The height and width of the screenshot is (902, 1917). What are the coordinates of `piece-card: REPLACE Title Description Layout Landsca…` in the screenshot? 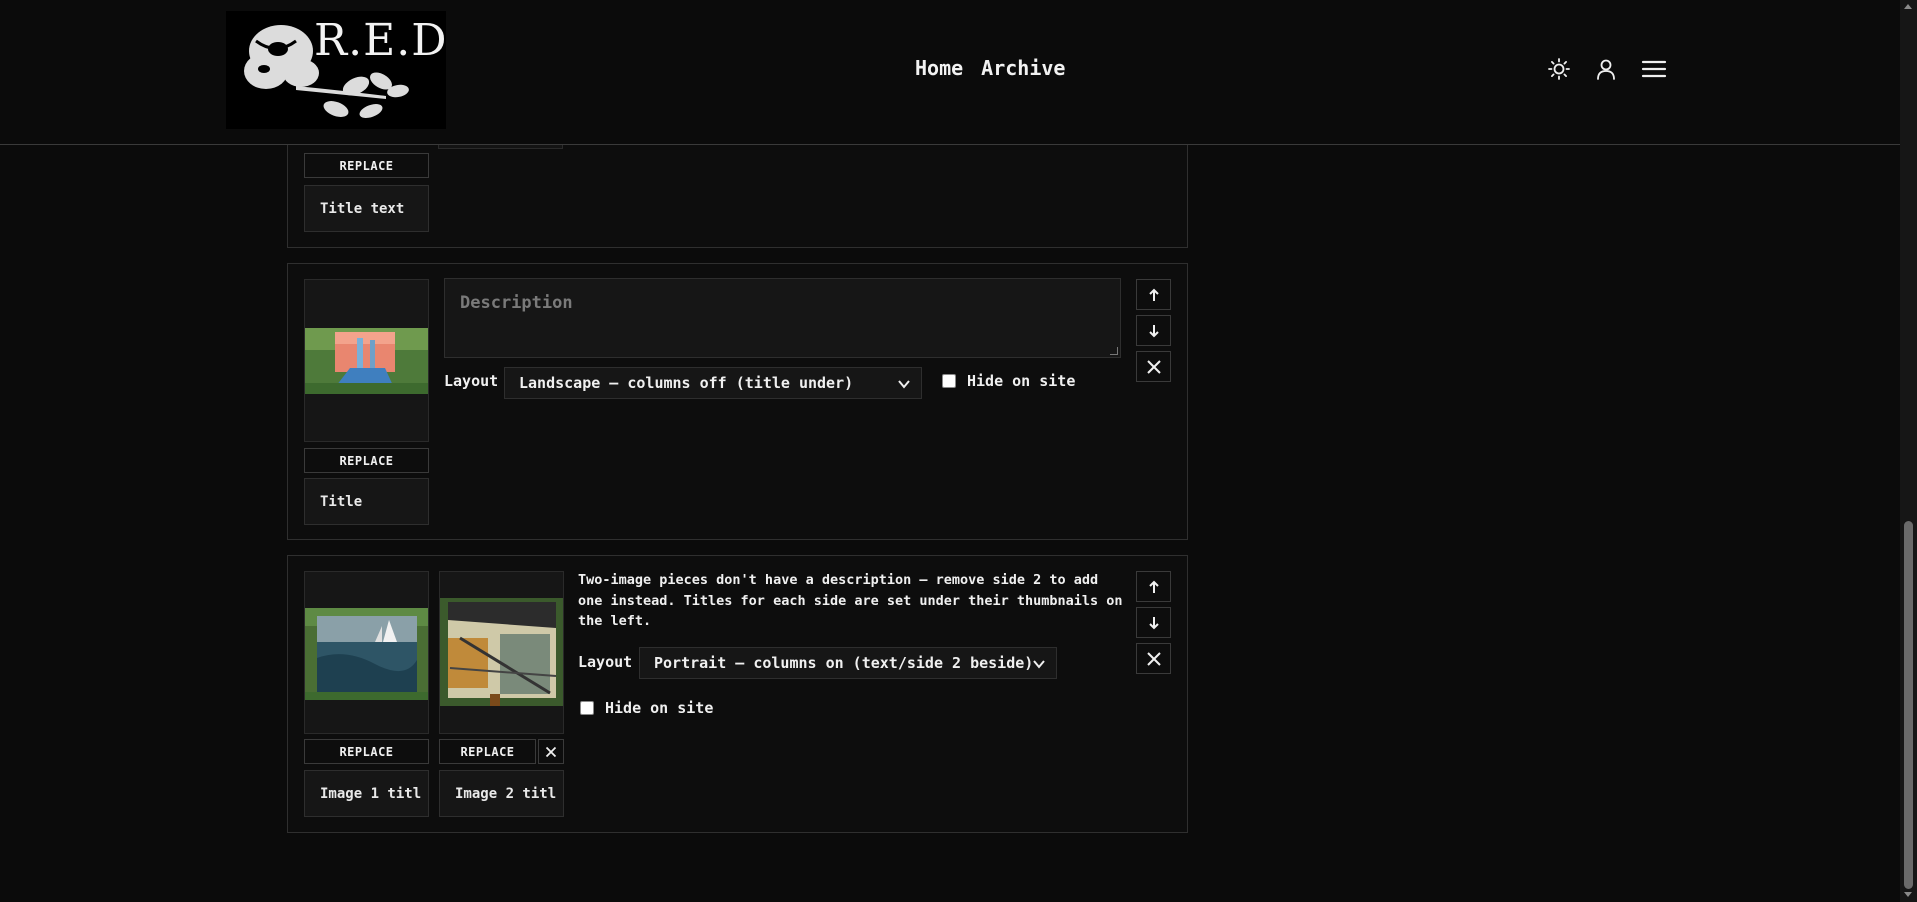 It's located at (737, 401).